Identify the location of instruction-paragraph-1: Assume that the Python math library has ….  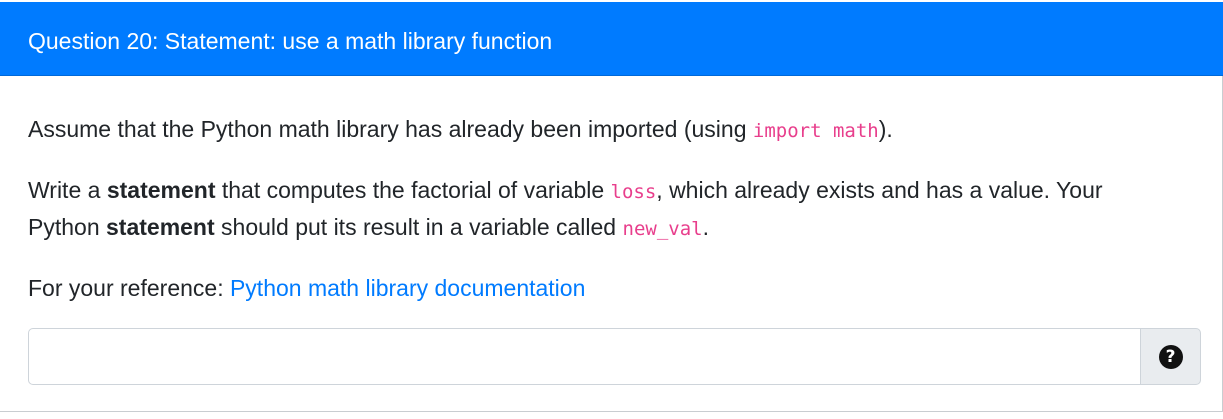
(460, 130).